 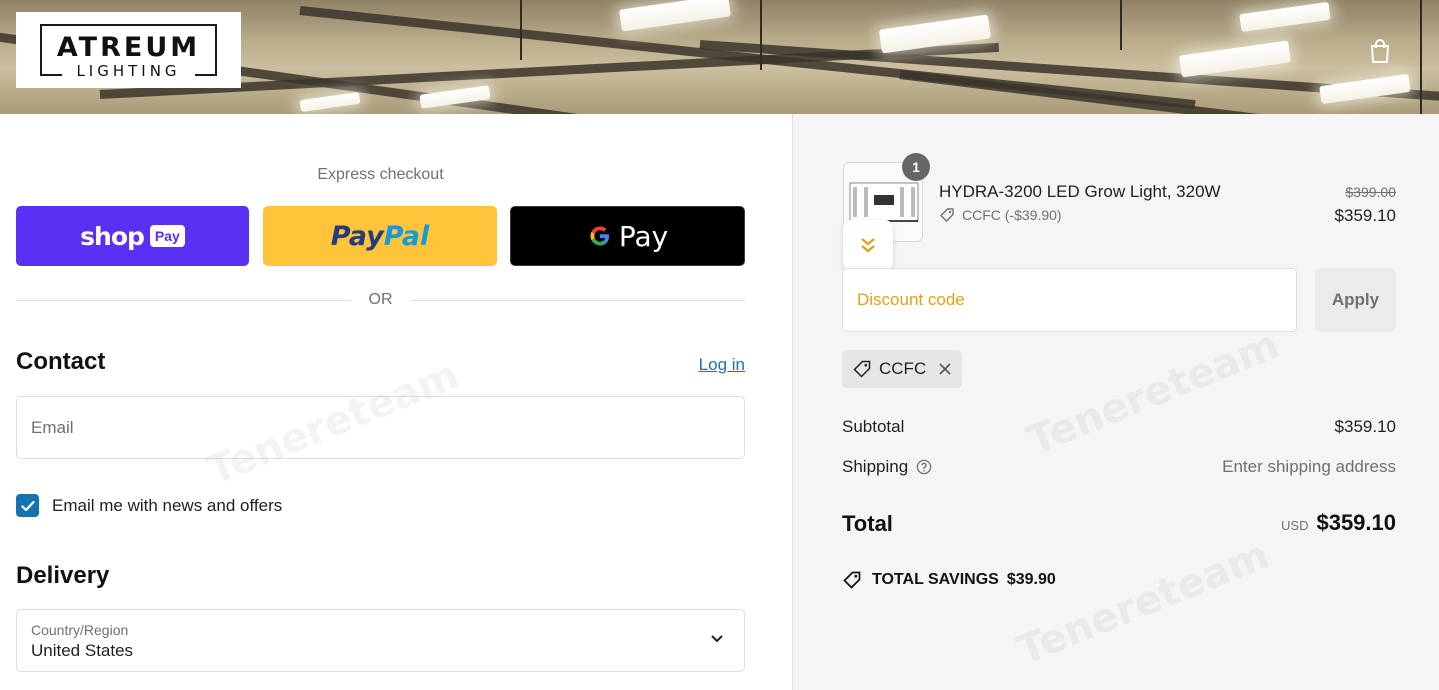 I want to click on savings-value: $39.90, so click(x=1031, y=579).